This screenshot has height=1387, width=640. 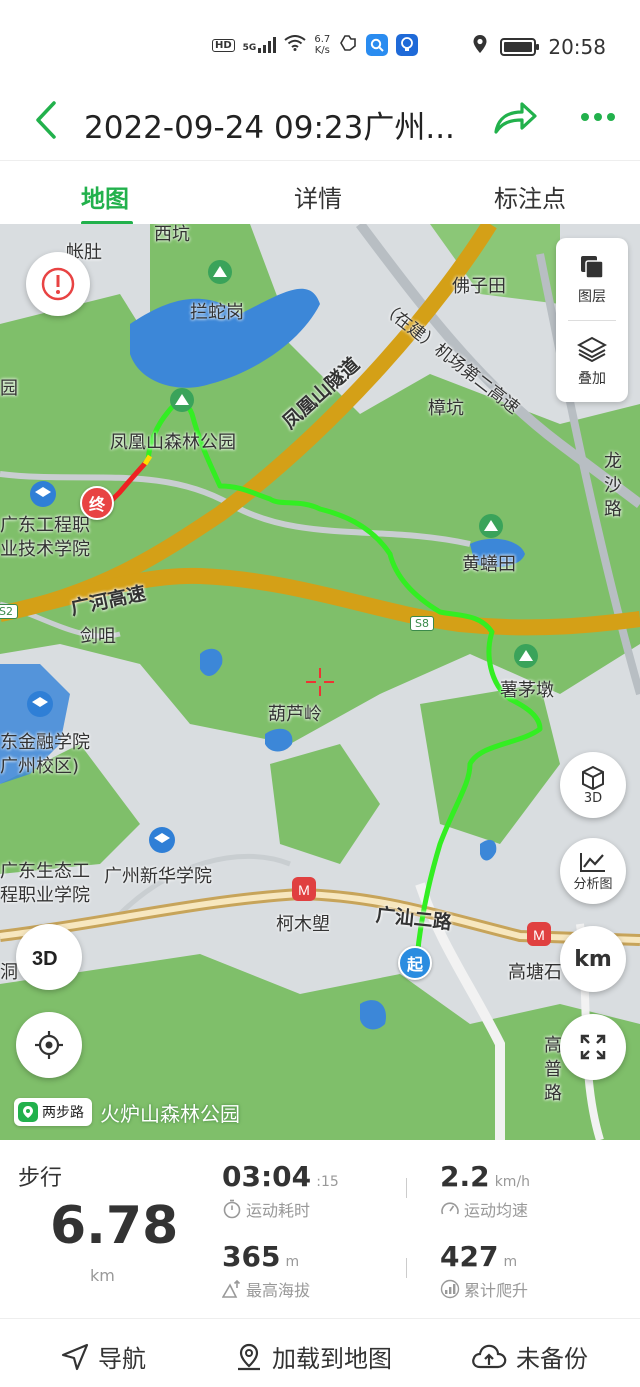 I want to click on analysis-button: 分析图, so click(x=593, y=871).